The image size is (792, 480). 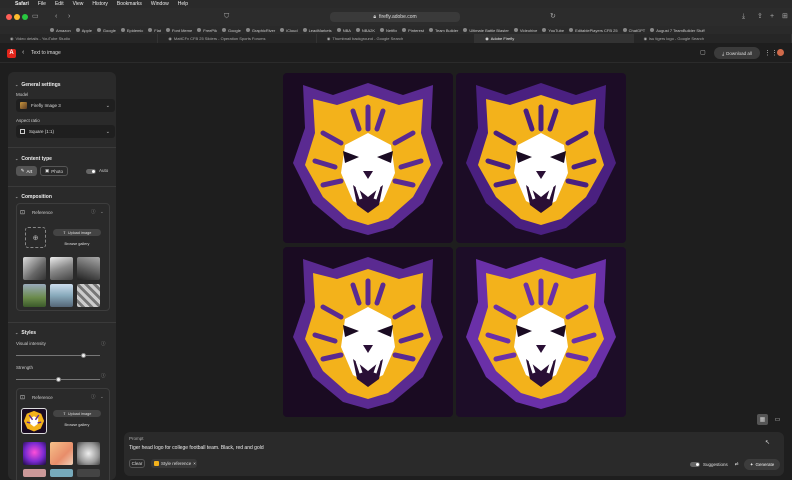 What do you see at coordinates (260, 30) in the screenshot?
I see `favorite-link: GraphicRiver` at bounding box center [260, 30].